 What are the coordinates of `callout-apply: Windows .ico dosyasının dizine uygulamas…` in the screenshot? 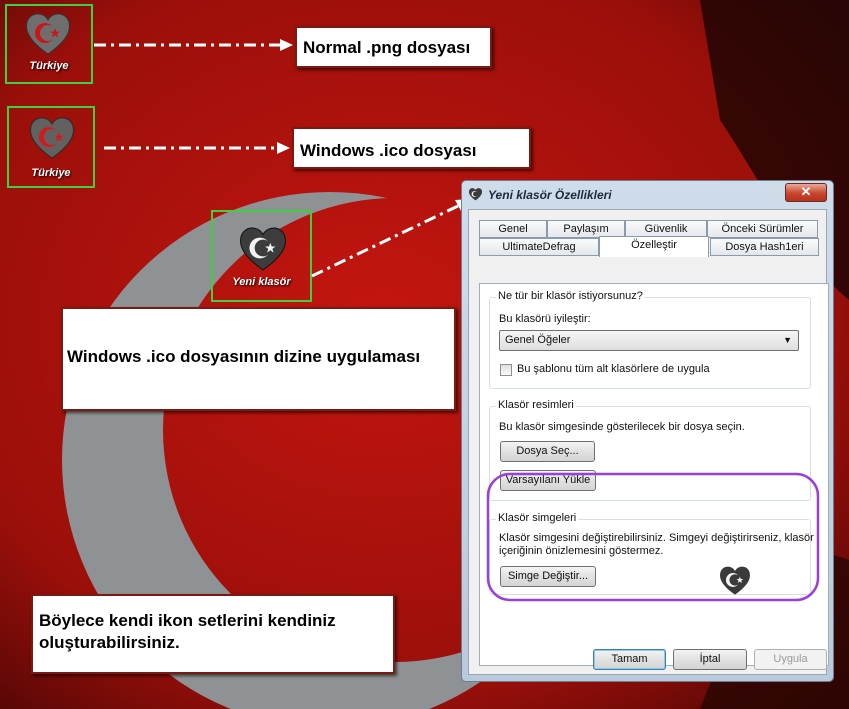 It's located at (258, 359).